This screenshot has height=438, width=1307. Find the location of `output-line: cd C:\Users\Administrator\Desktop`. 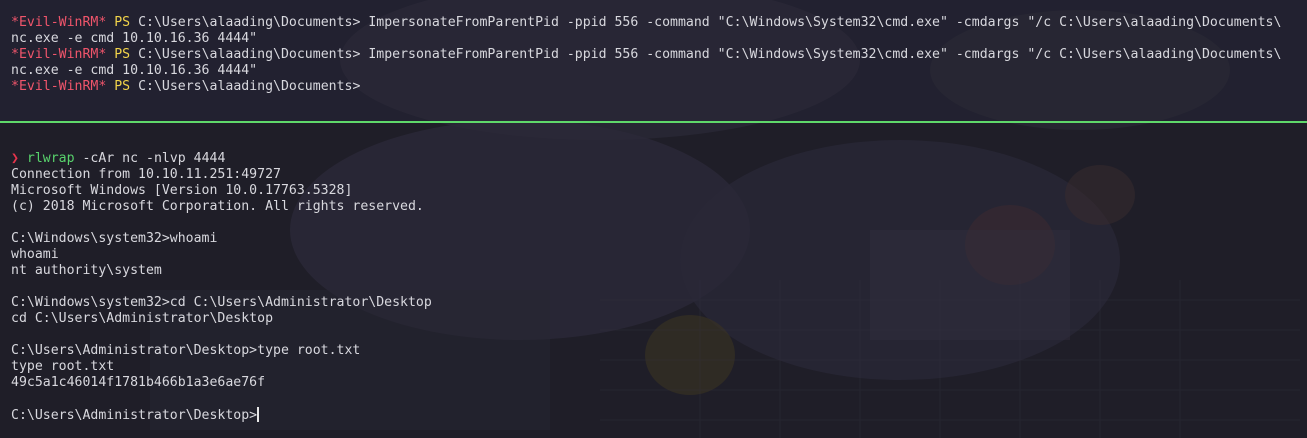

output-line: cd C:\Users\Administrator\Desktop is located at coordinates (142, 318).